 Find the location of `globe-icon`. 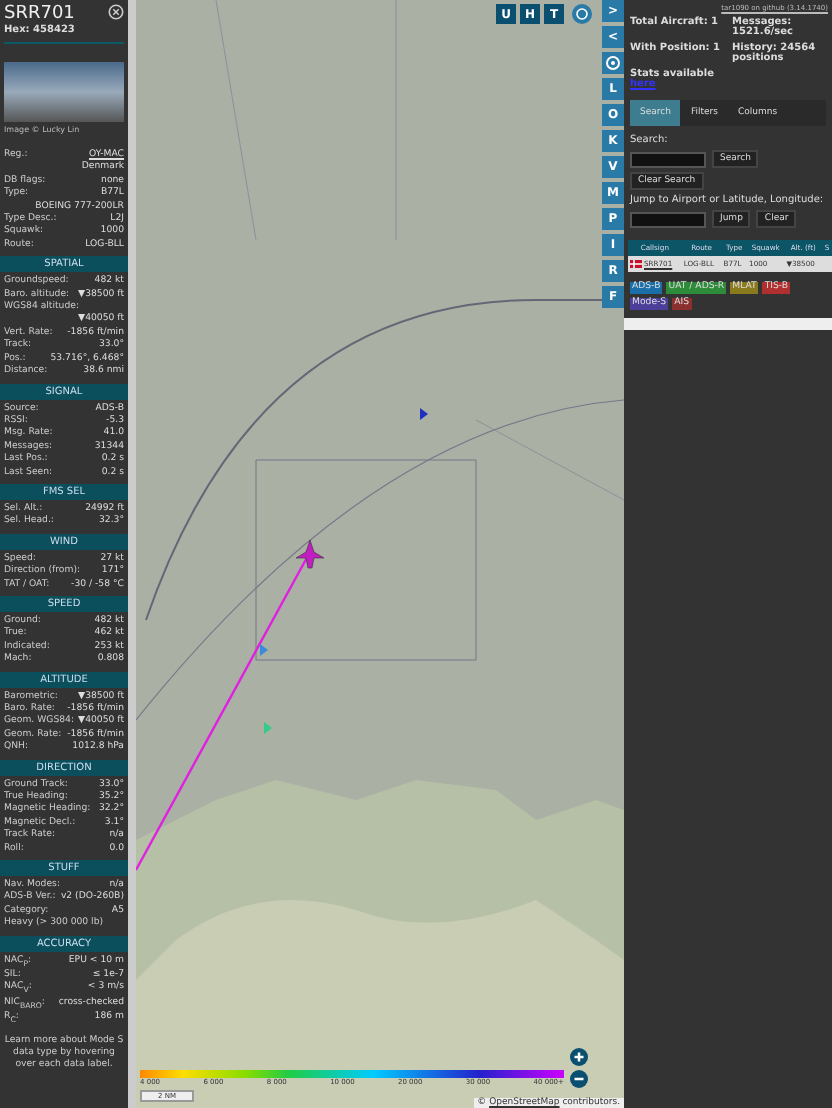

globe-icon is located at coordinates (582, 14).